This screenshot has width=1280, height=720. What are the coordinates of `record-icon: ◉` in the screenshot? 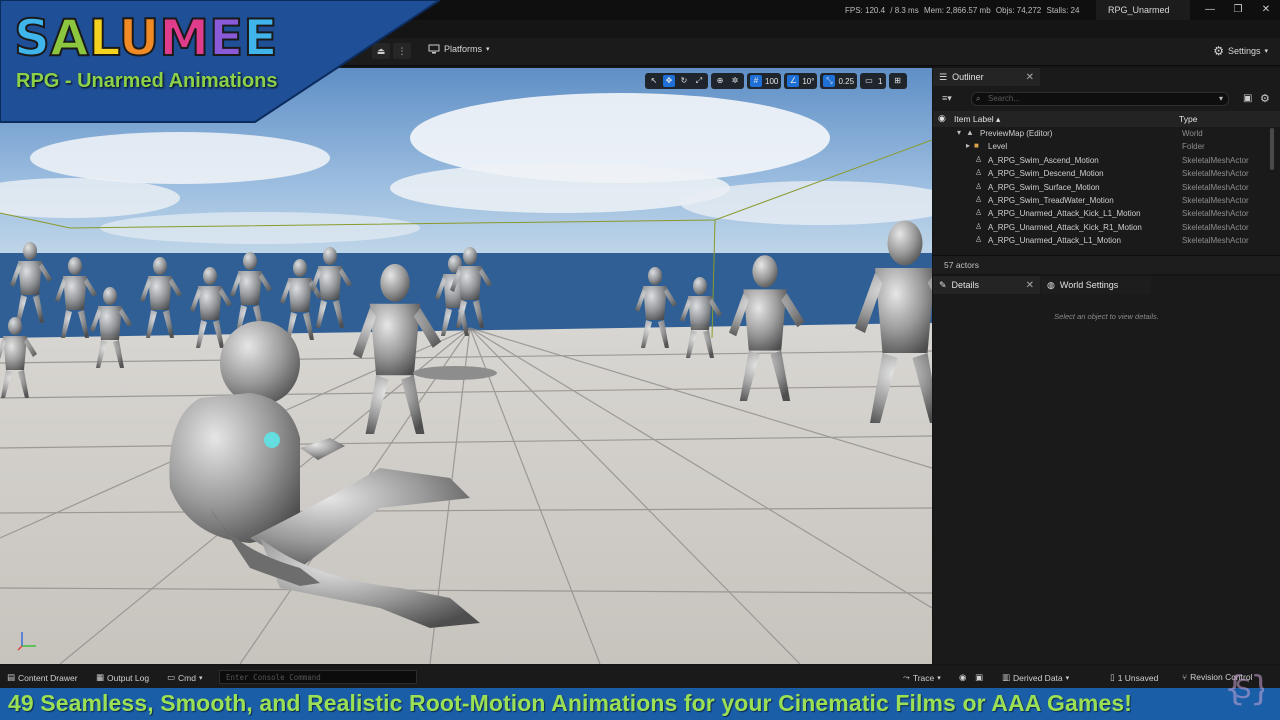 It's located at (962, 677).